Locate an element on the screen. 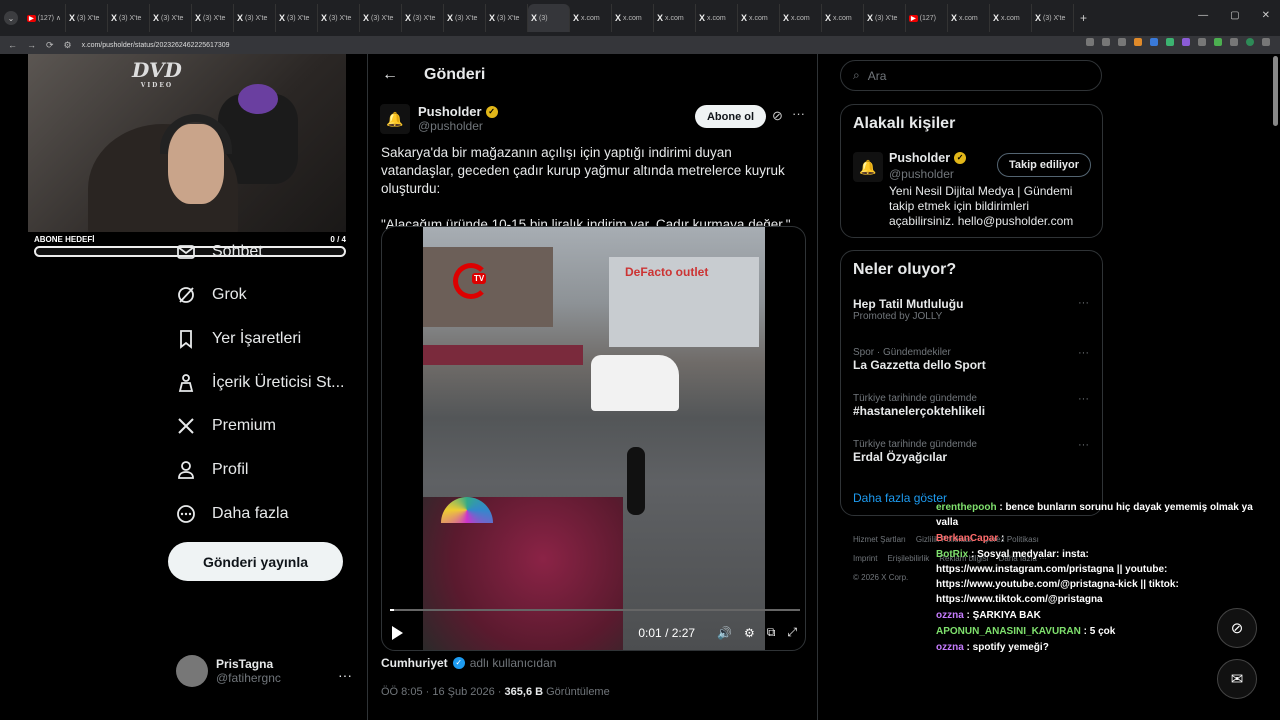 This screenshot has width=1280, height=720. grok-icon: ⊘ is located at coordinates (777, 116).